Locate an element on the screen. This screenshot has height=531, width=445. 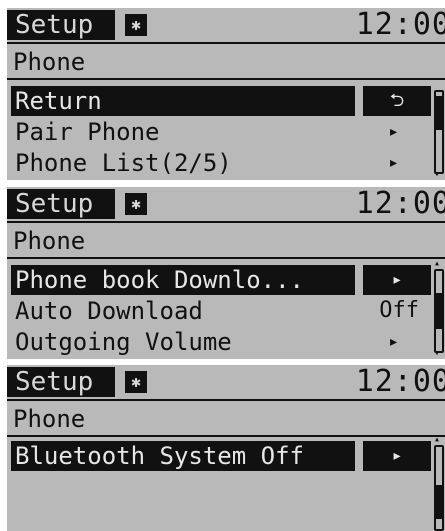
menu-item-bluetooth-system-off: Bluetooth System Off ▸ is located at coordinates (219, 456).